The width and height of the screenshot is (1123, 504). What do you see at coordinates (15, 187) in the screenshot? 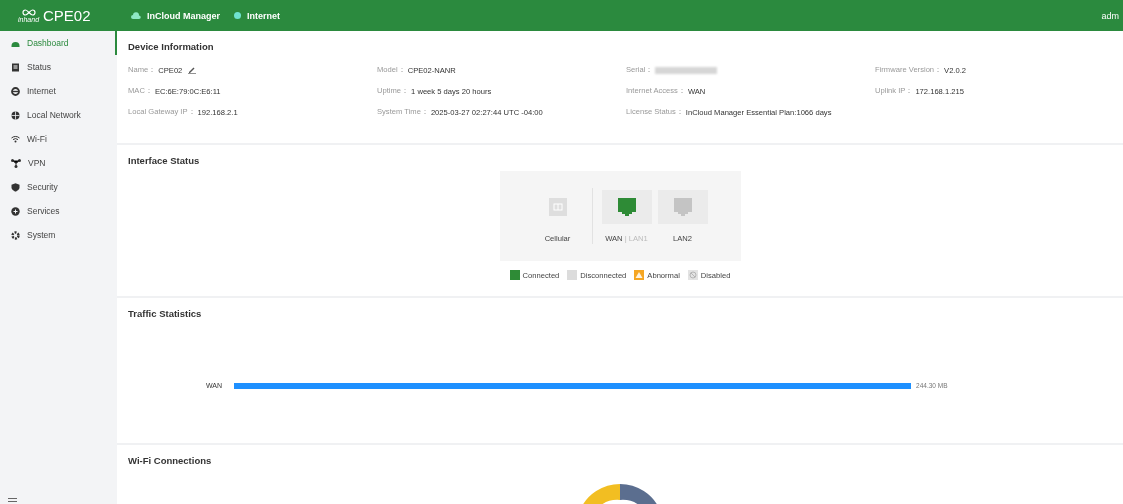
I see `shield-icon` at bounding box center [15, 187].